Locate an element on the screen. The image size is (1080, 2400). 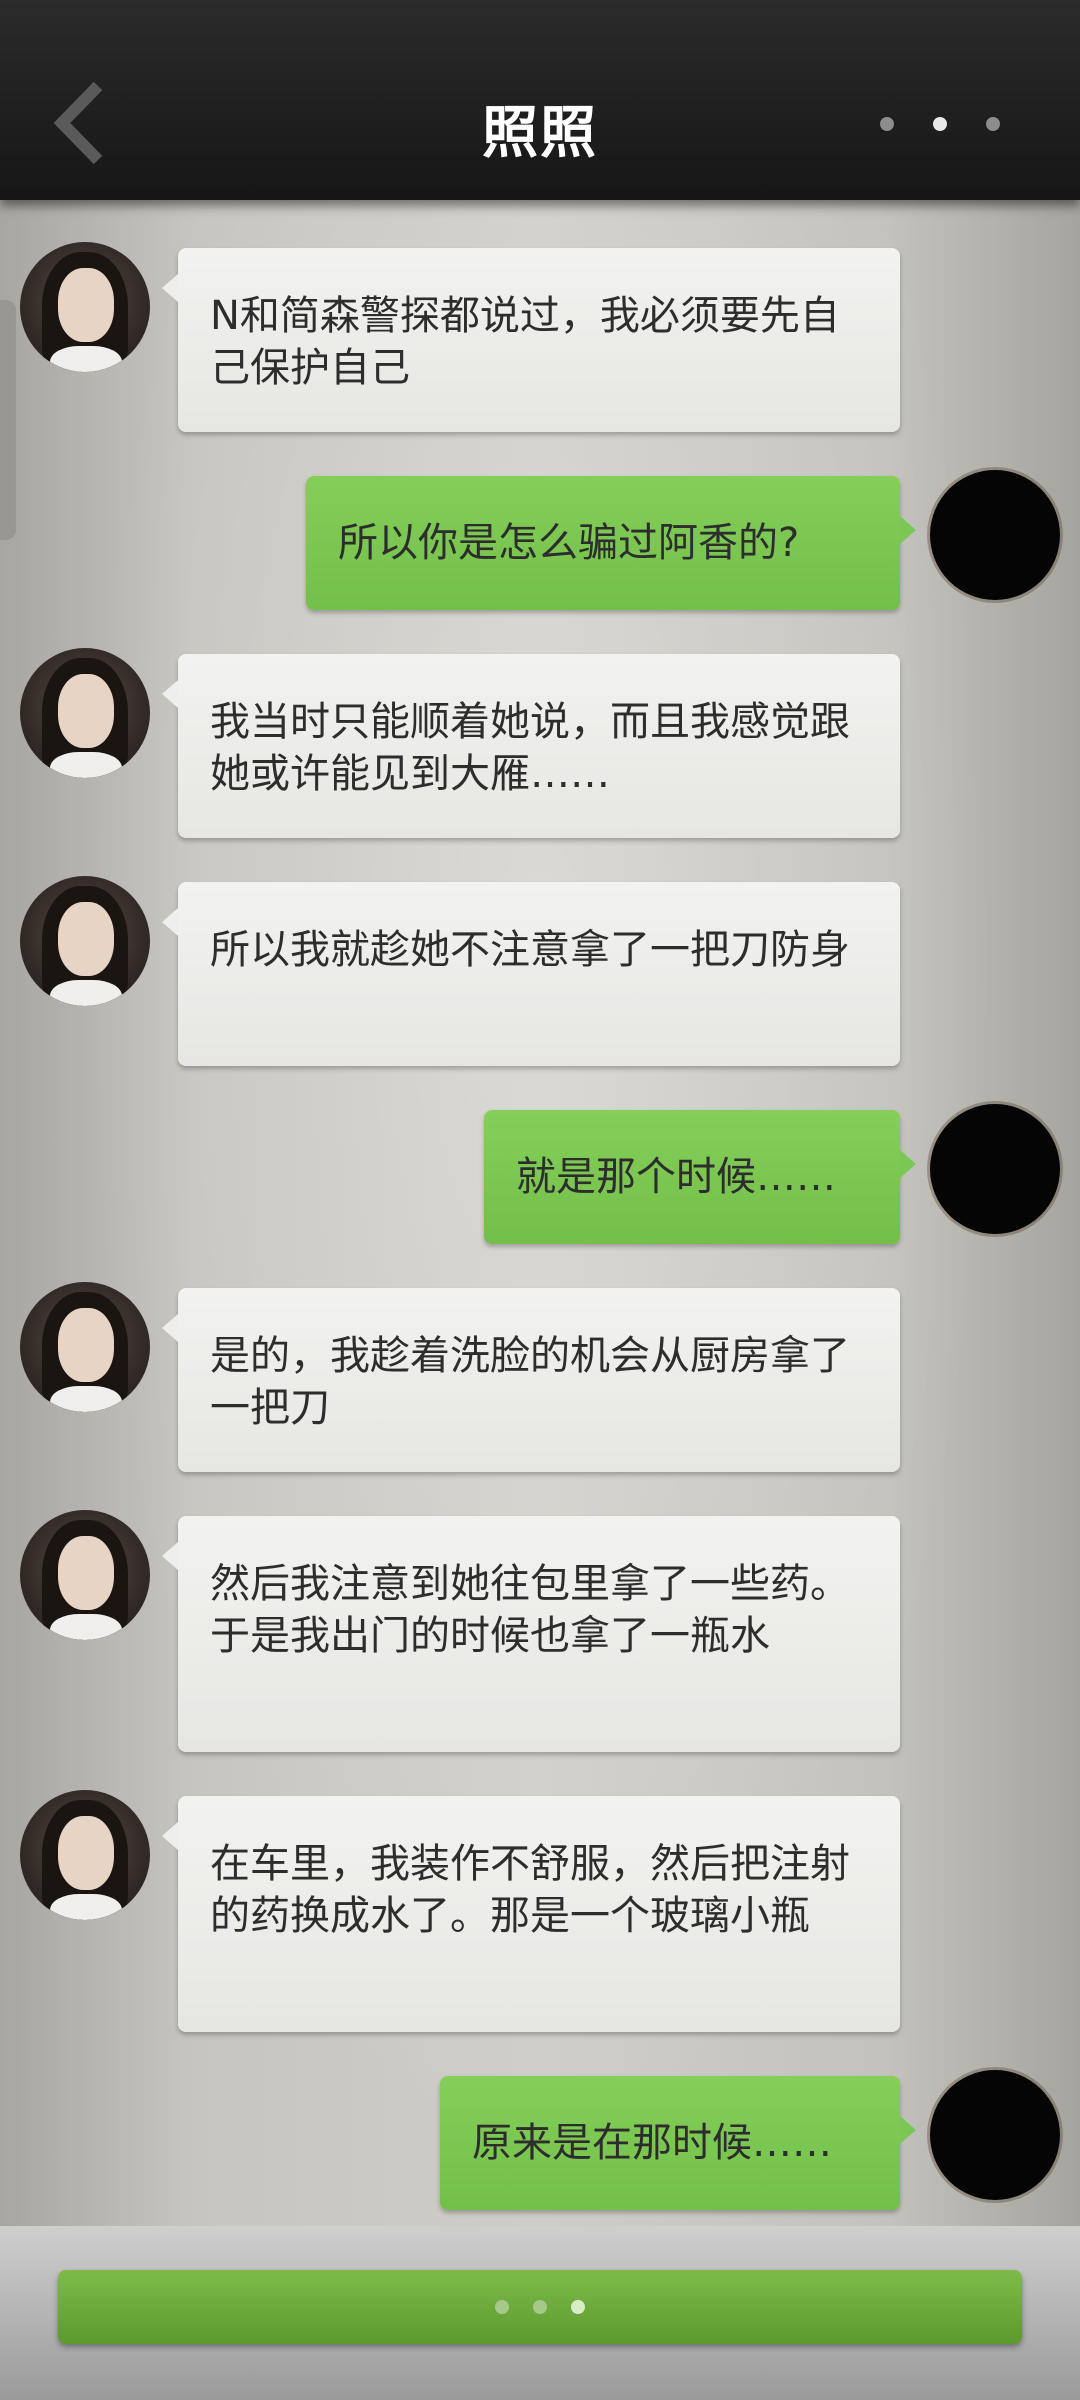
chat-bubble: 然后我注意到她往包里拿了一些药。于是我出门的时候也拿了一瓶水 is located at coordinates (531, 1634).